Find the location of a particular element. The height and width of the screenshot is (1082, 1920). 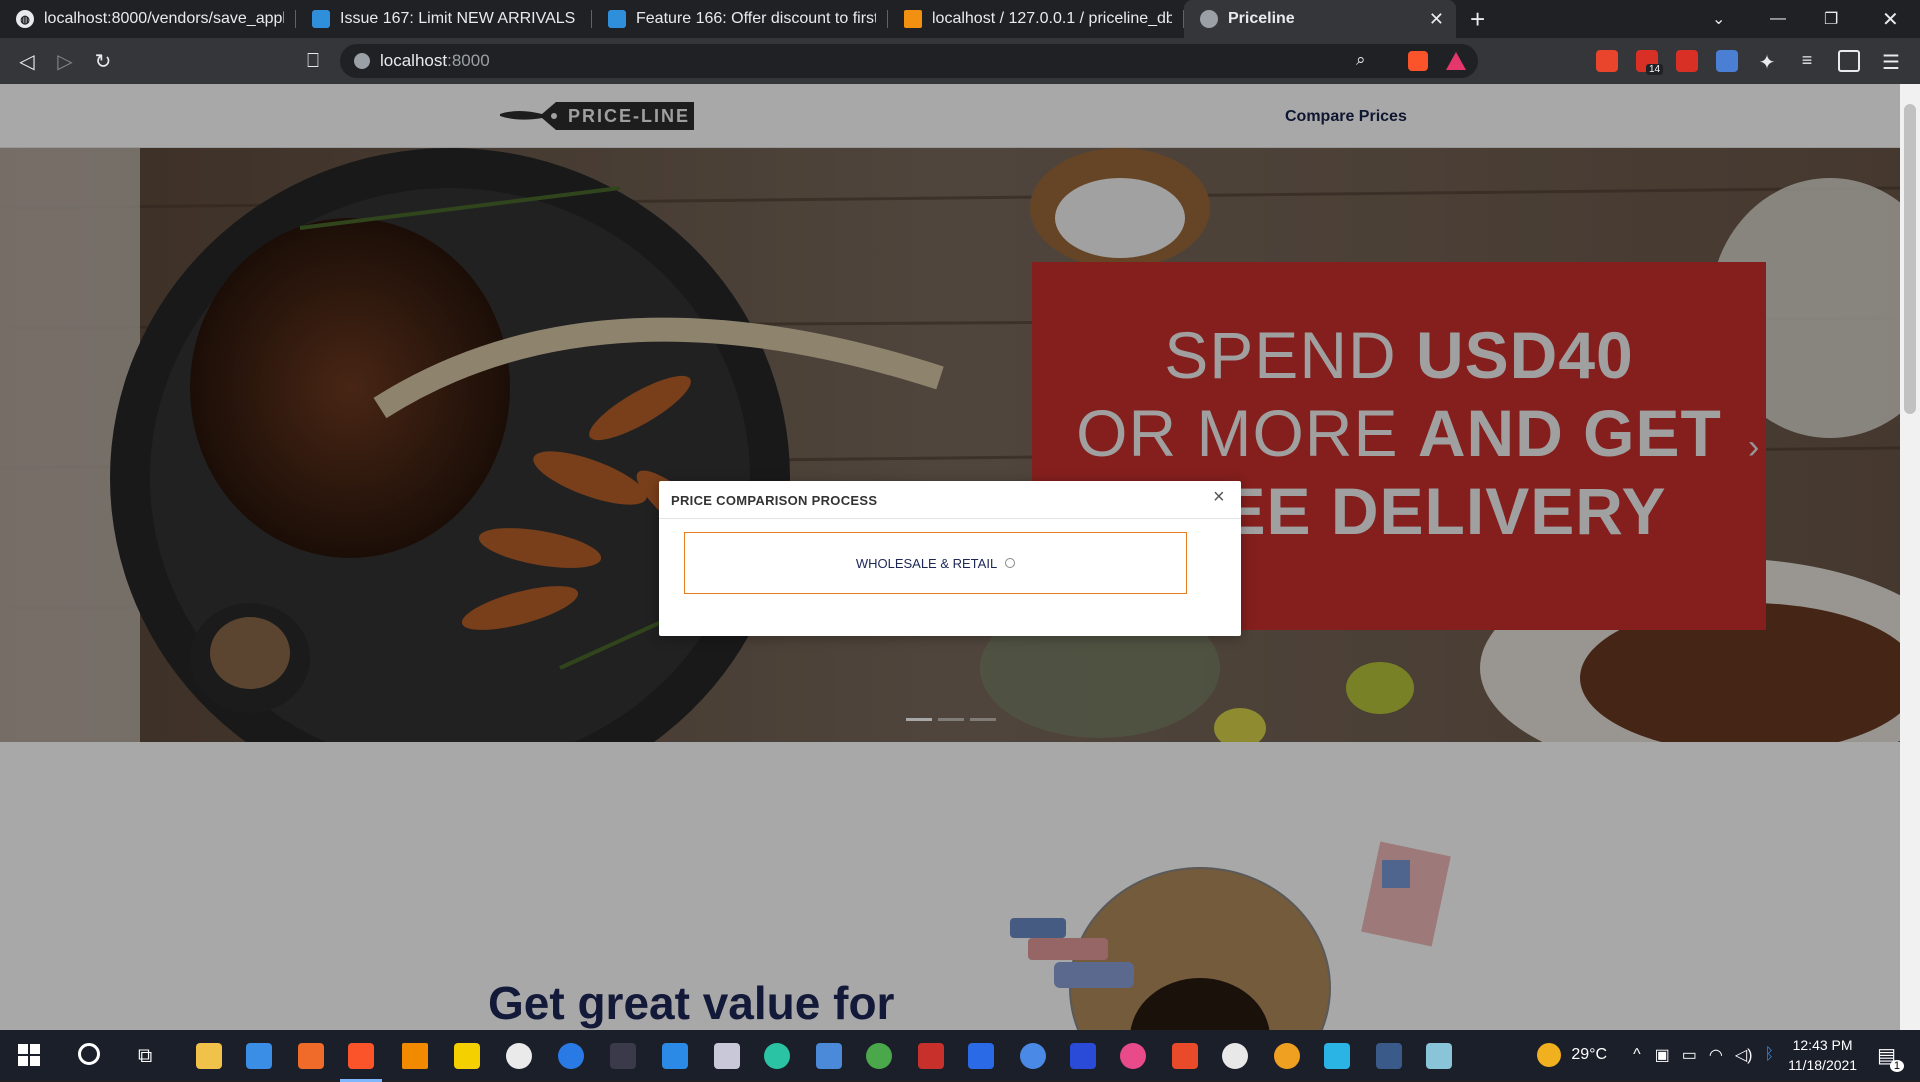

translate-icon is located at coordinates (1727, 61).